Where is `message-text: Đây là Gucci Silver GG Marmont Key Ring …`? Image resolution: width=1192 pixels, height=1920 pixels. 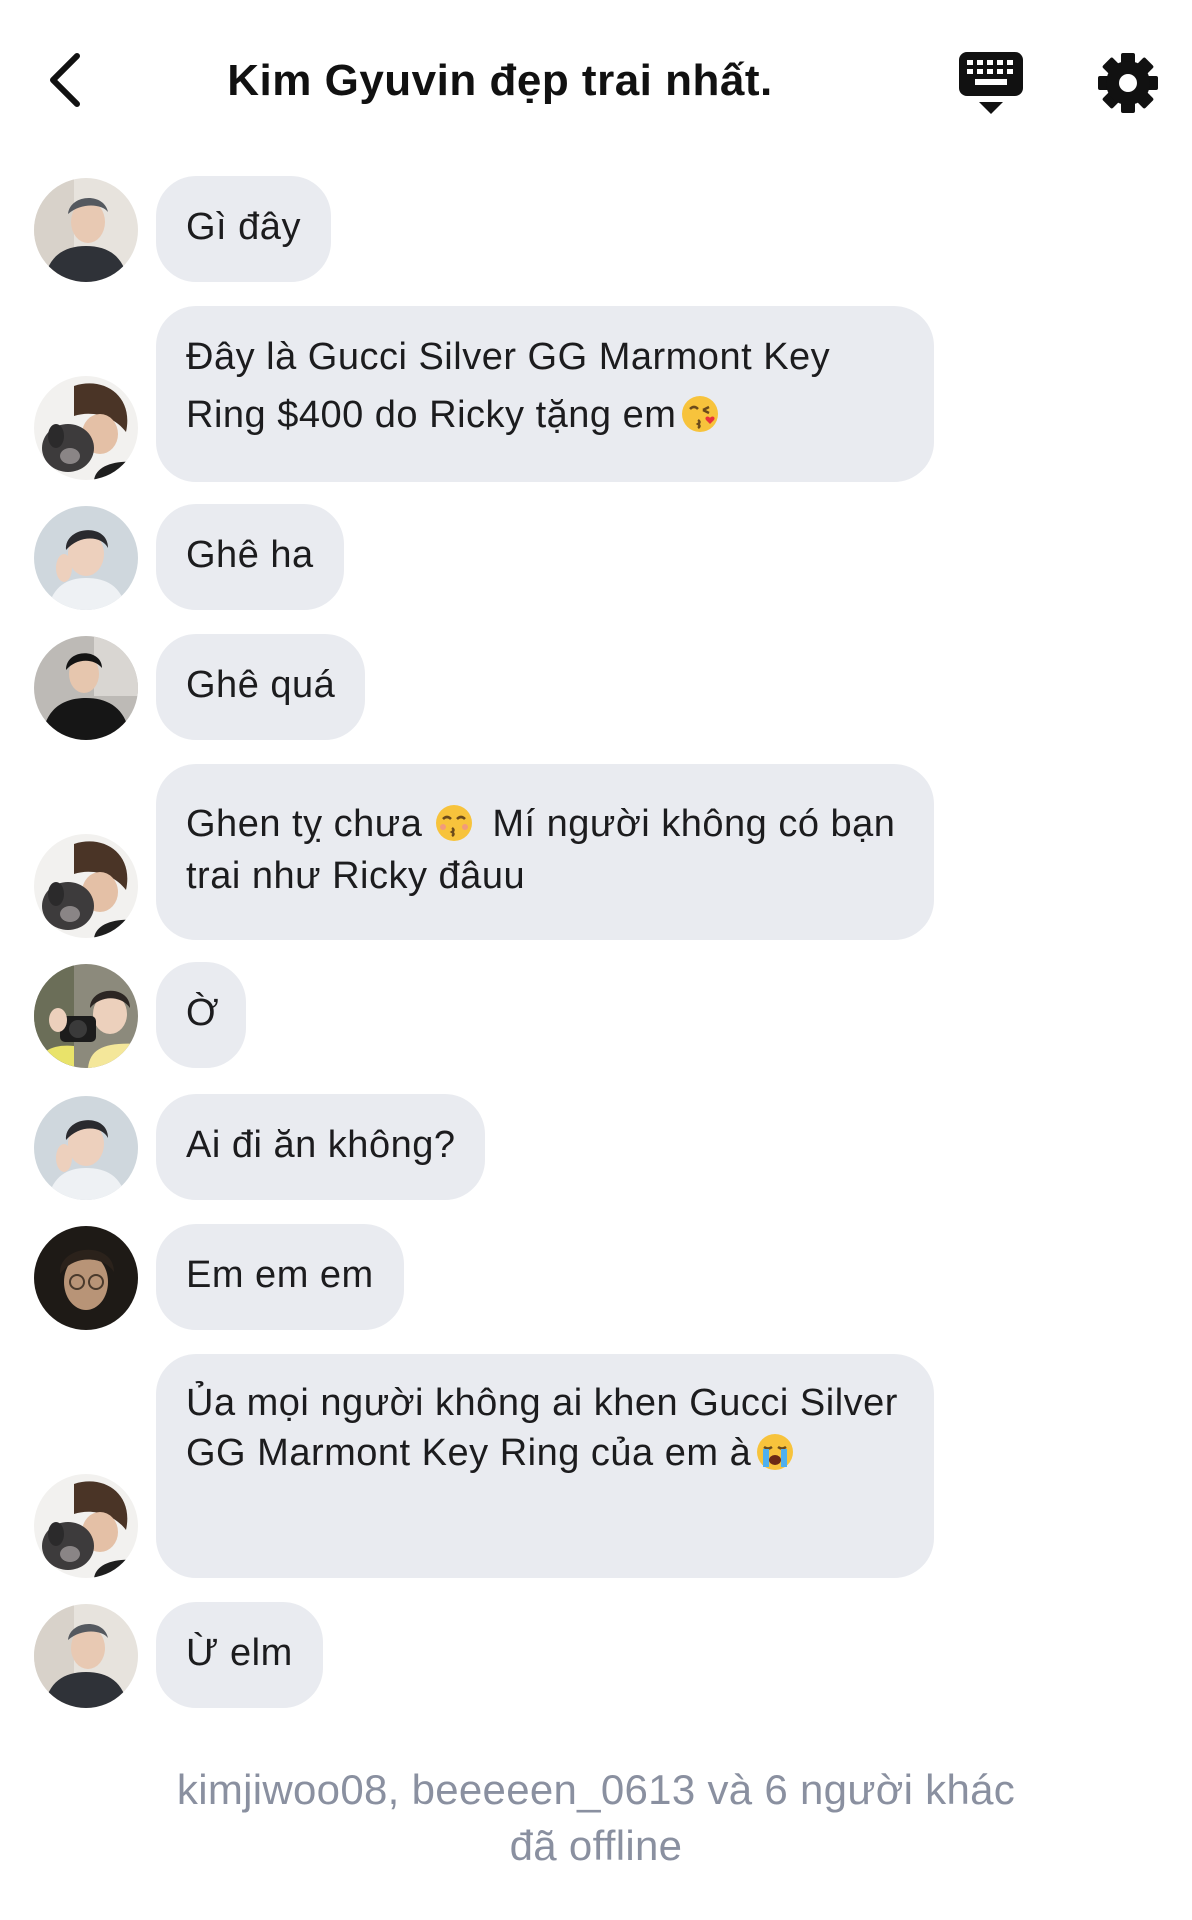 message-text: Đây là Gucci Silver GG Marmont Key Ring … is located at coordinates (508, 386).